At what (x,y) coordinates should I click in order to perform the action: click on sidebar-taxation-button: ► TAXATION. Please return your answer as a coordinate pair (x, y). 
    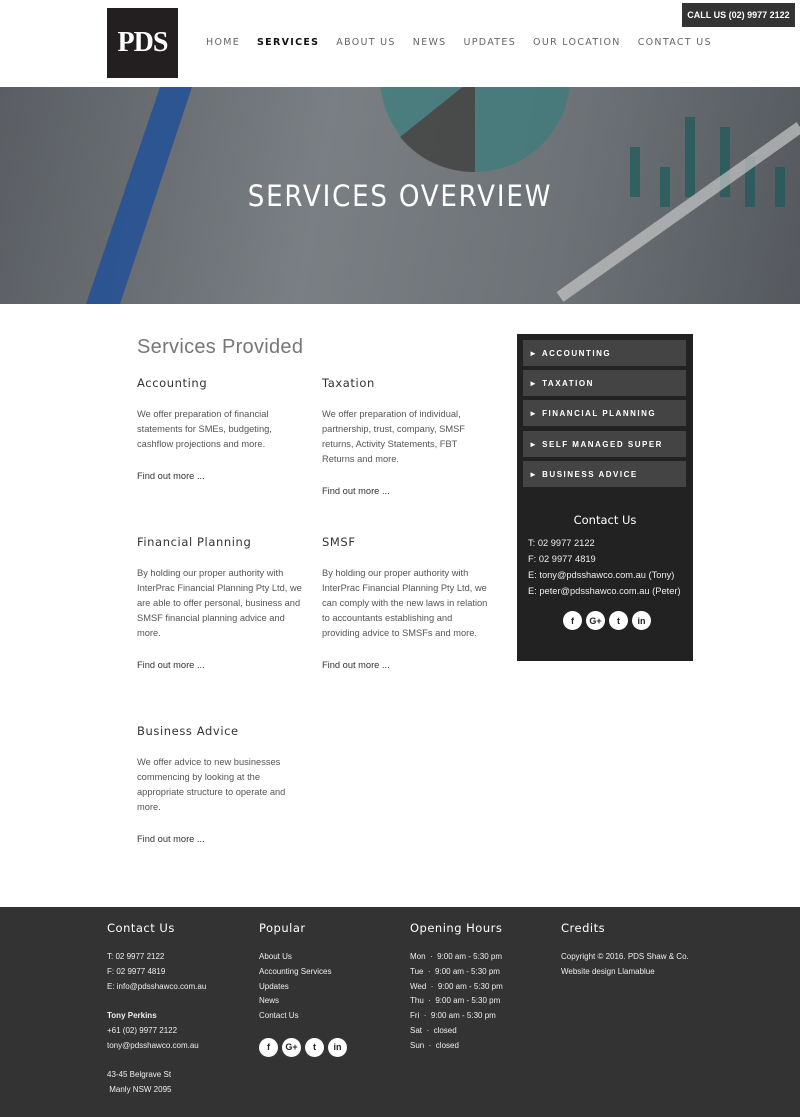
    Looking at the image, I should click on (604, 383).